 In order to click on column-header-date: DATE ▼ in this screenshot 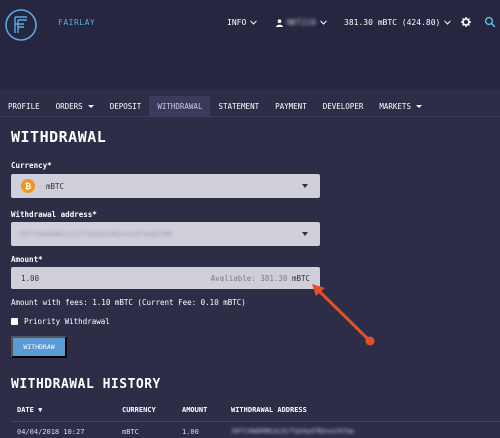, I will do `click(29, 410)`.